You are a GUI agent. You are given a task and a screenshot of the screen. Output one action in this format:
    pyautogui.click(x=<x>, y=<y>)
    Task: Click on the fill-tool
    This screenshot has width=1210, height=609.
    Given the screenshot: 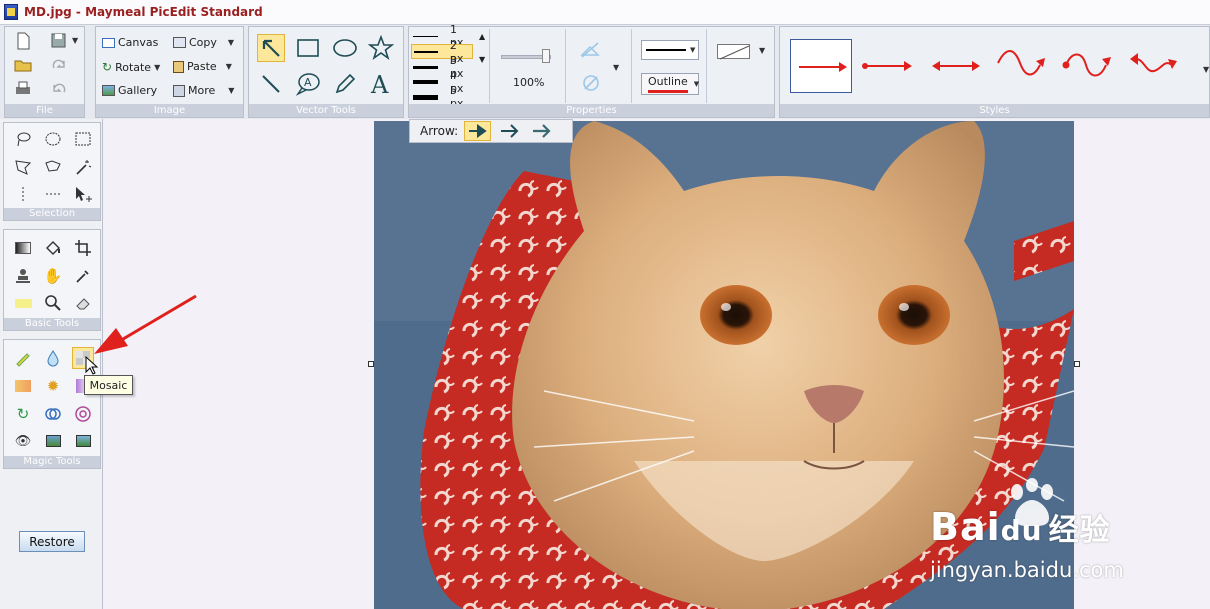 What is the action you would take?
    pyautogui.click(x=53, y=248)
    